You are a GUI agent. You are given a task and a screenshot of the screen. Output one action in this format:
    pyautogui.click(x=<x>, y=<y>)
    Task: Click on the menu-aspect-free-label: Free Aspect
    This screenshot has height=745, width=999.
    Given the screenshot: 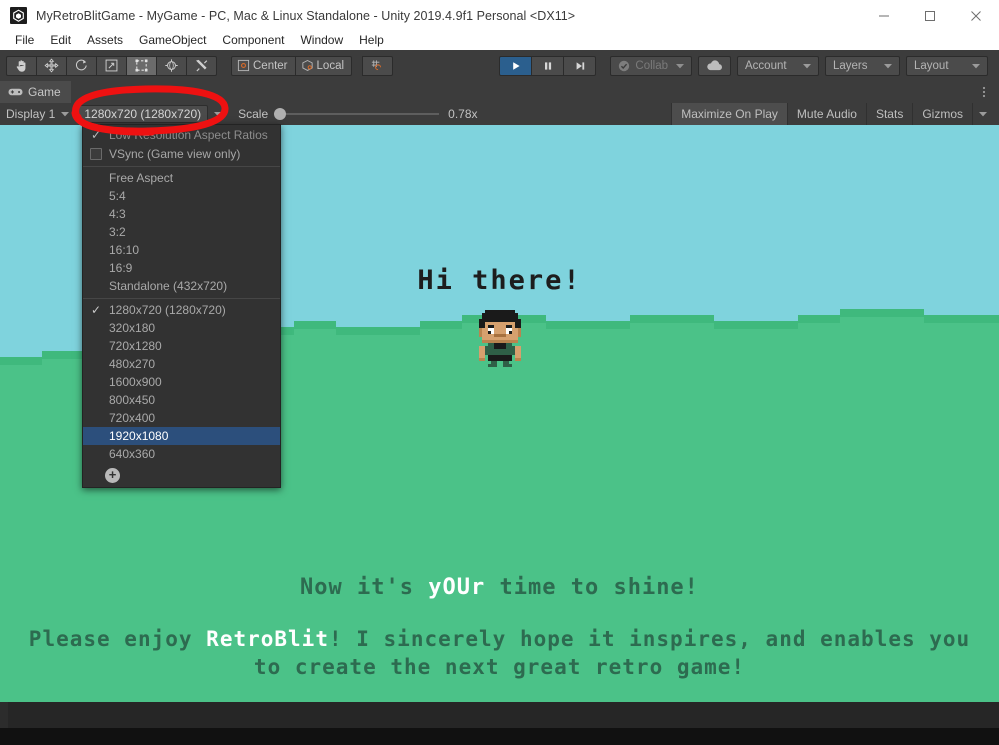 What is the action you would take?
    pyautogui.click(x=141, y=178)
    